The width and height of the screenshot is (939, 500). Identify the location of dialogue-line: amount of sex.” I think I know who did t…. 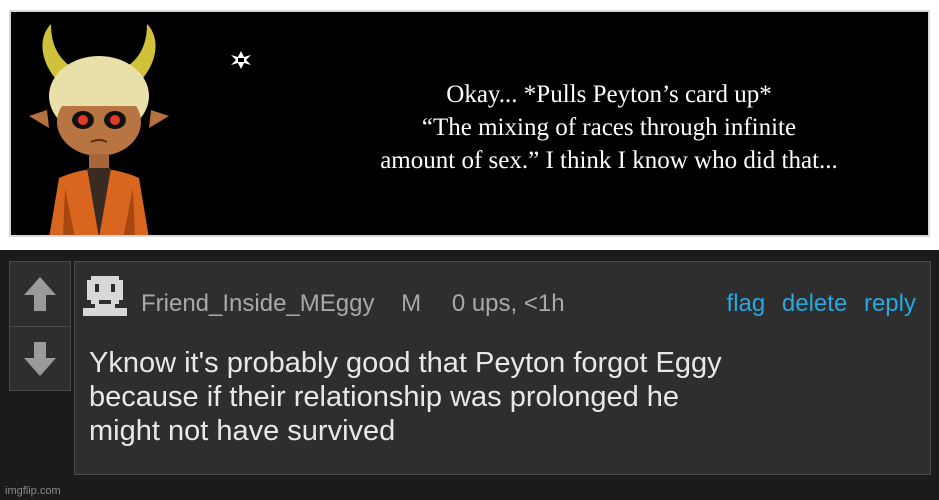
(609, 160).